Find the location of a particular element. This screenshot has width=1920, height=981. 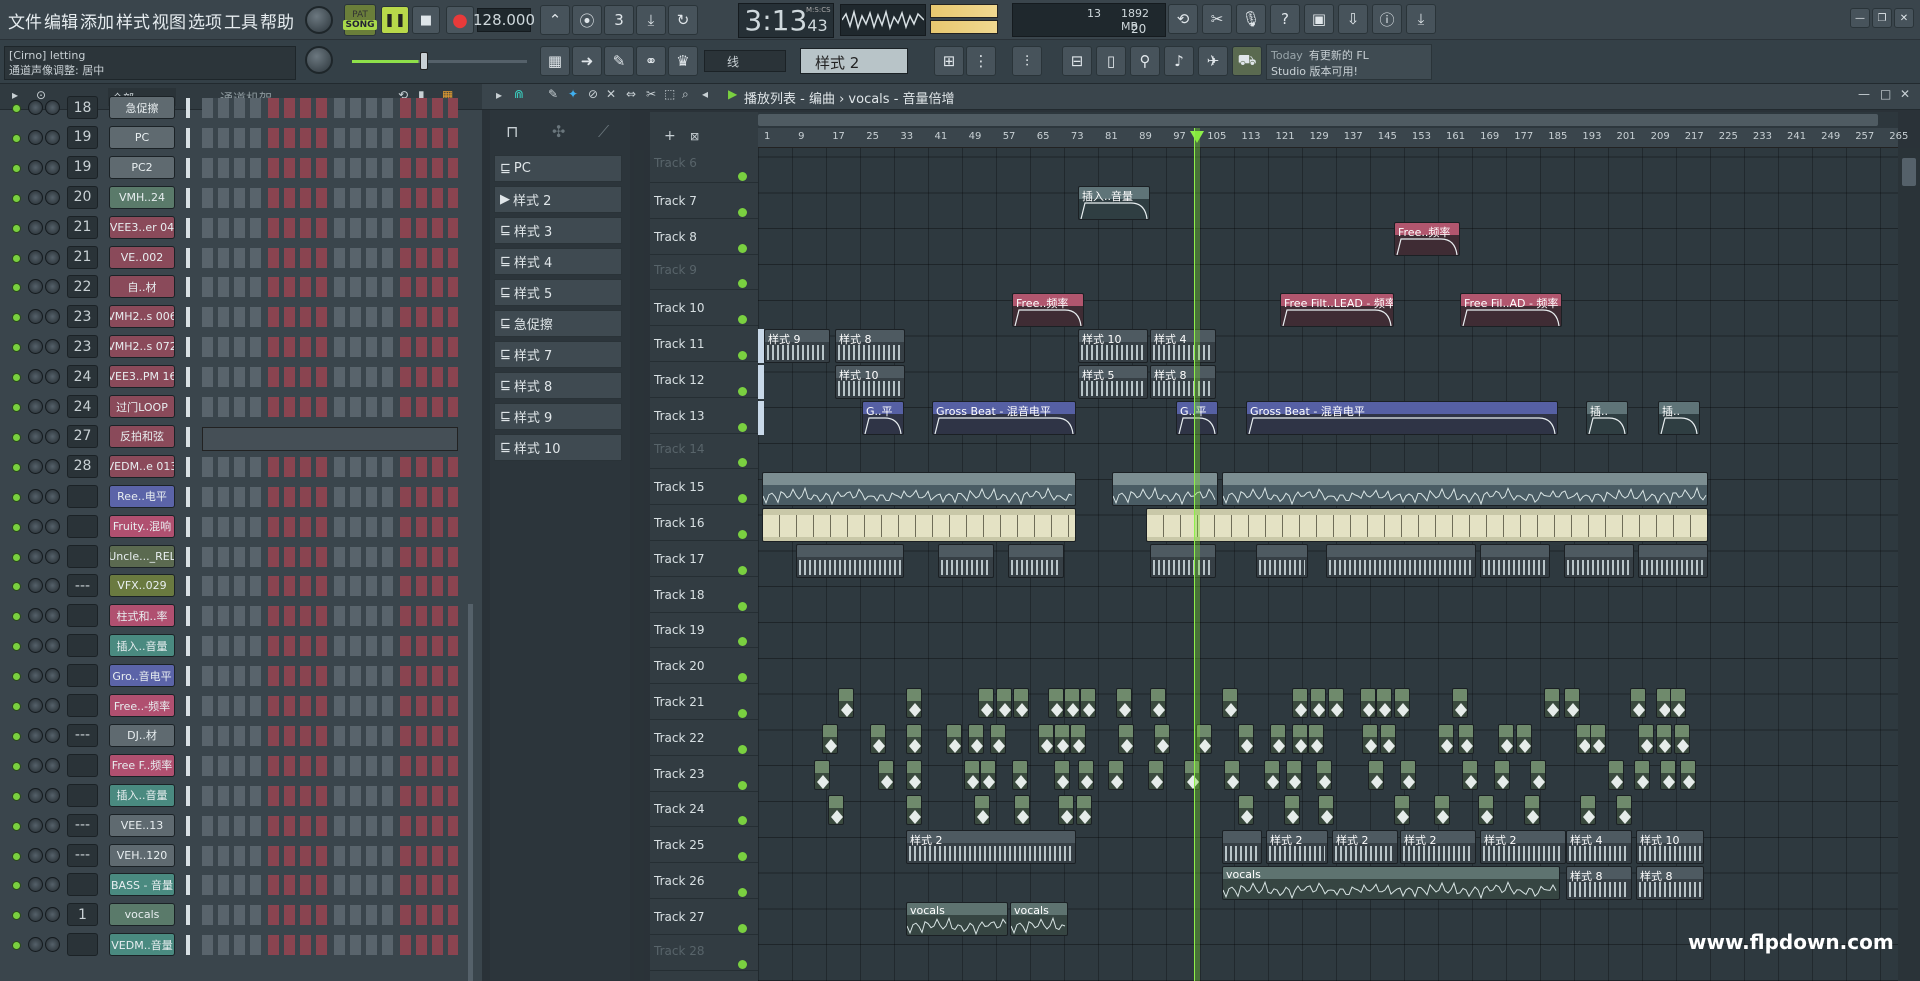

channel-mixer-track: 27 is located at coordinates (82, 436).